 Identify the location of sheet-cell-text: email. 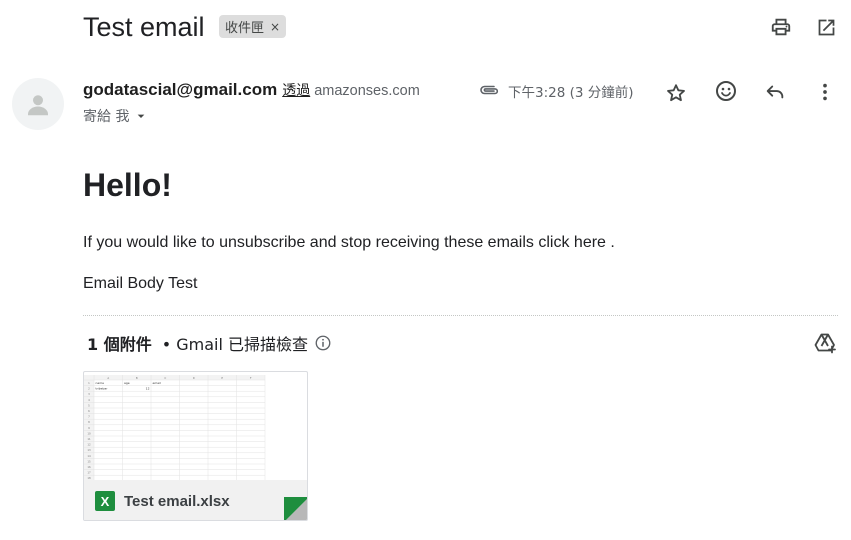
(157, 383).